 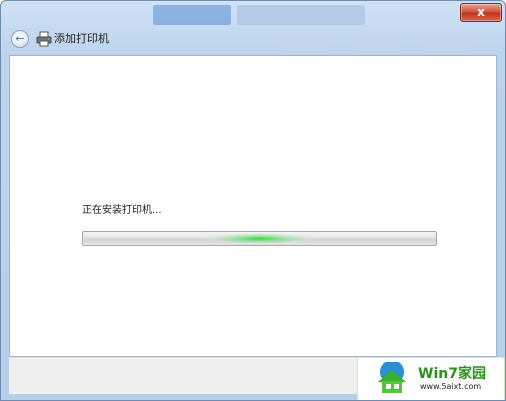 I want to click on watermark-logo: Win7家园 www.5aixt.com, so click(x=431, y=378).